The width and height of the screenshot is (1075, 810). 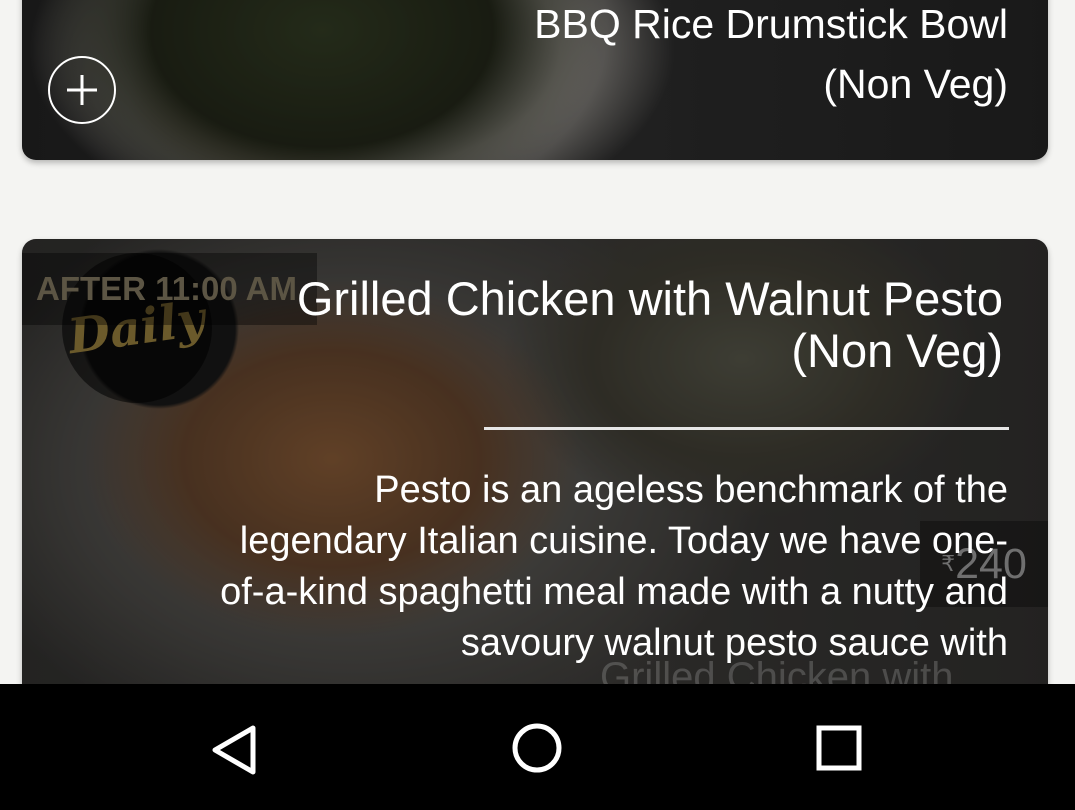 I want to click on home-circle-icon, so click(x=537, y=750).